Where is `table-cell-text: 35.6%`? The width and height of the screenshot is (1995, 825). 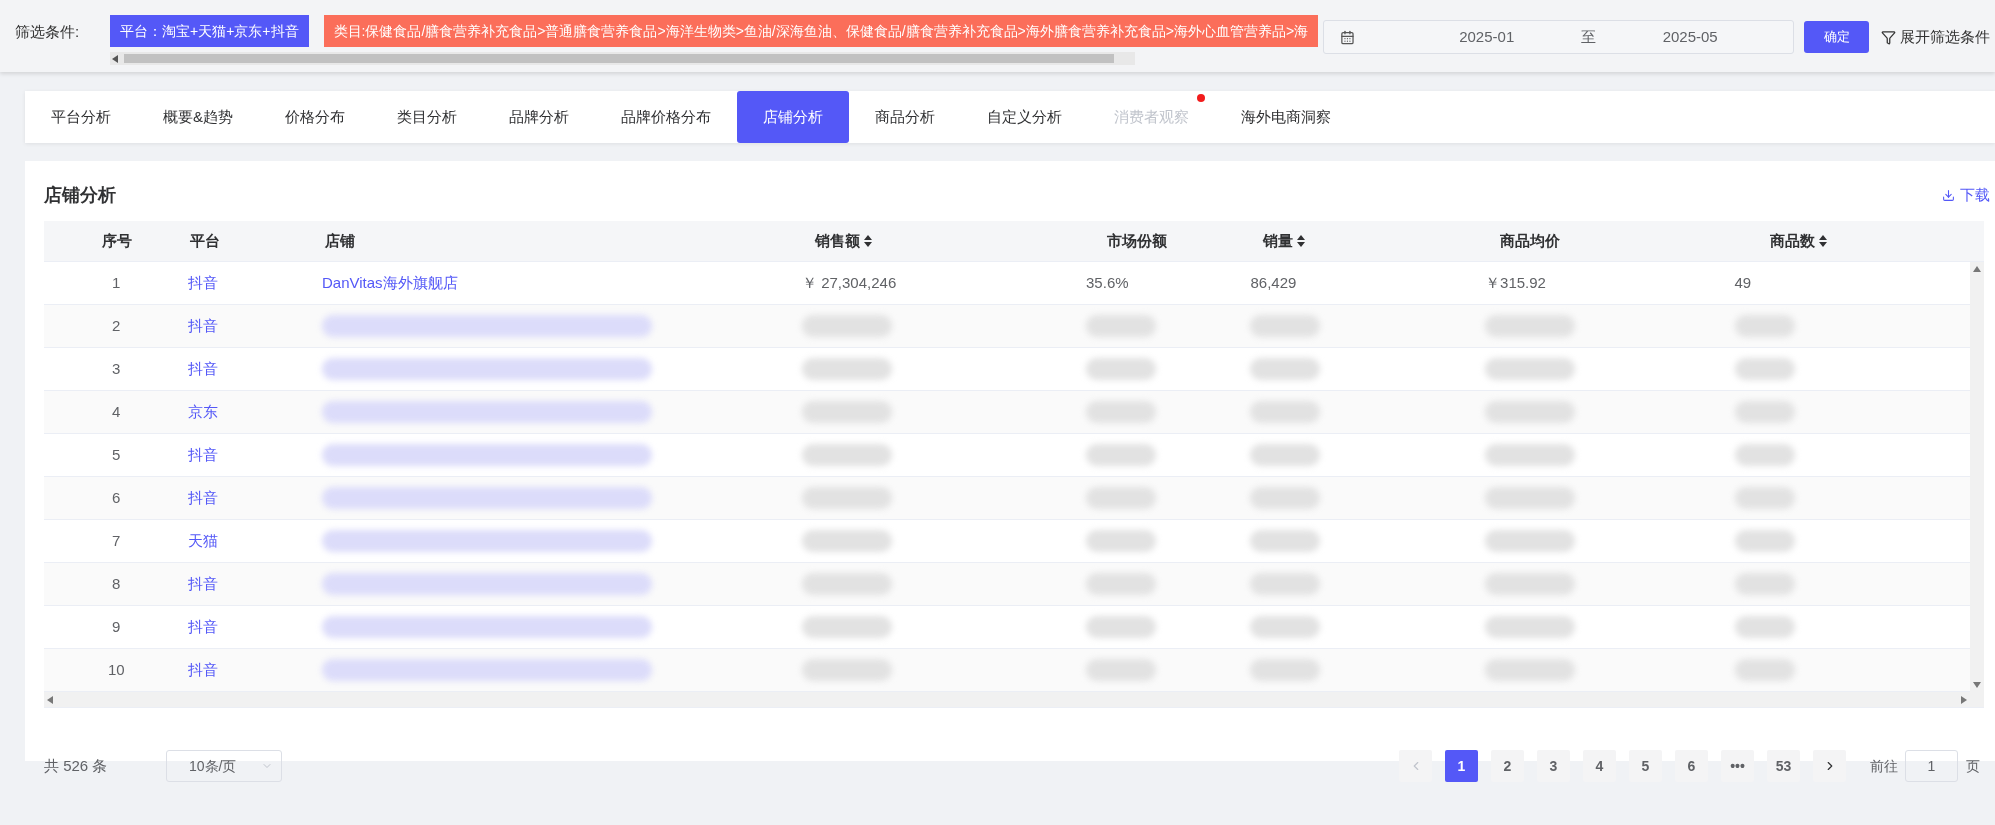
table-cell-text: 35.6% is located at coordinates (1107, 282).